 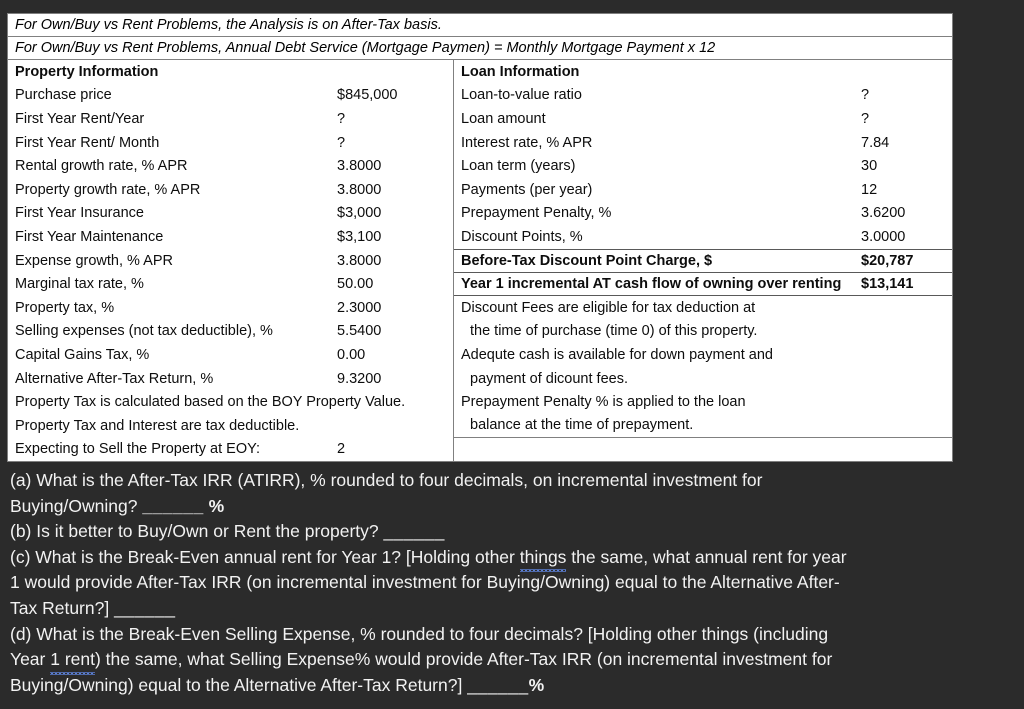 What do you see at coordinates (138, 449) in the screenshot?
I see `row-label: Expecting to Sell the Property at EOY:` at bounding box center [138, 449].